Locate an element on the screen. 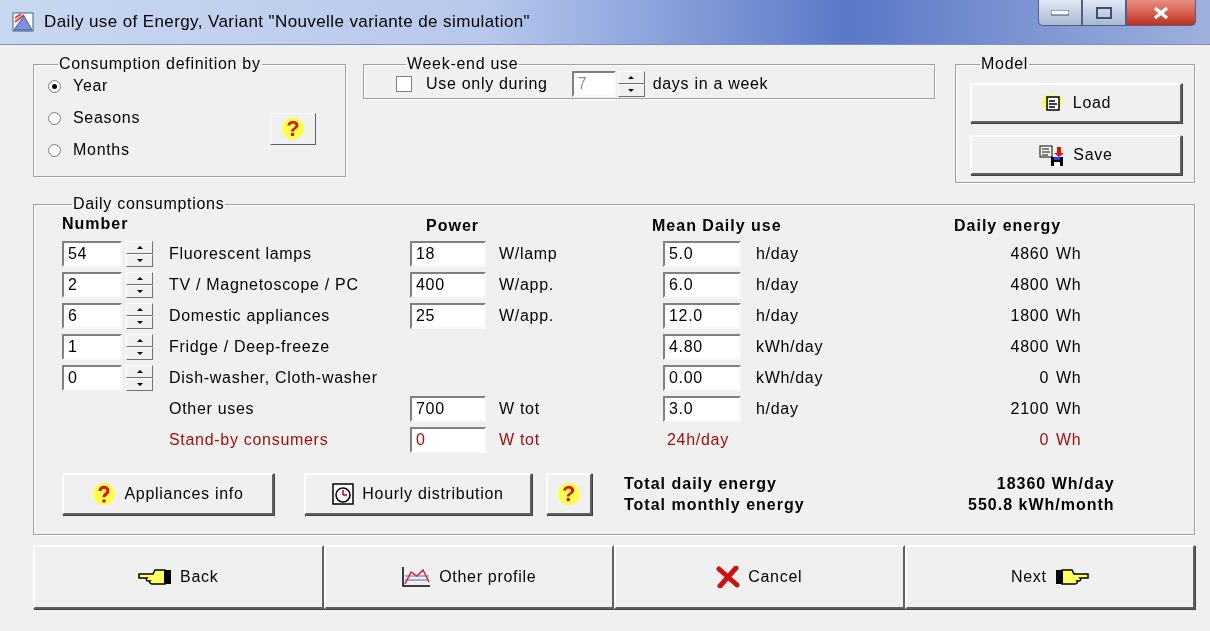 The height and width of the screenshot is (631, 1210). minimize-button is located at coordinates (1060, 13).